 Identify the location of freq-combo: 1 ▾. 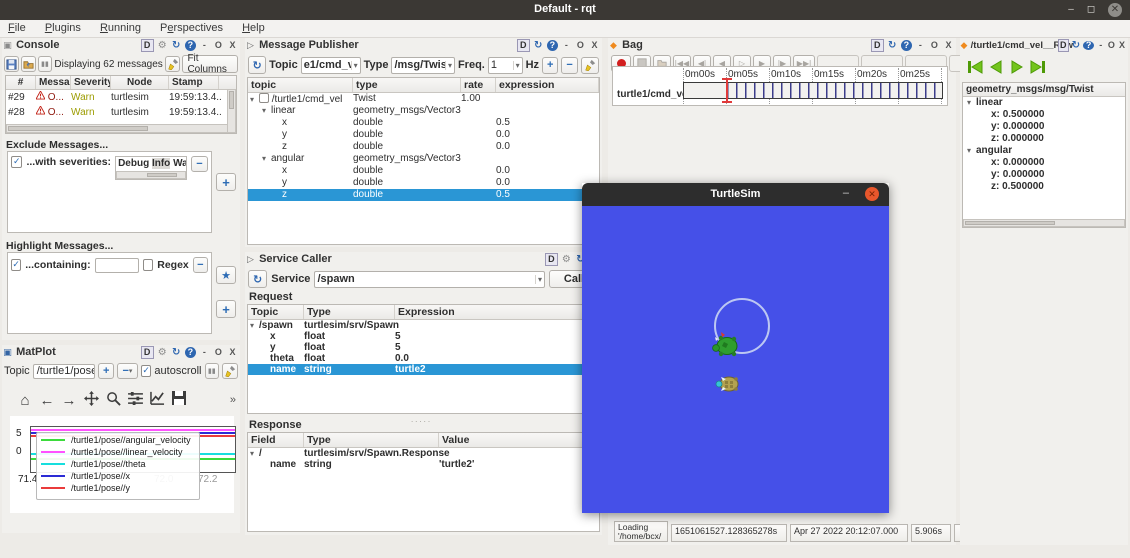
(505, 65).